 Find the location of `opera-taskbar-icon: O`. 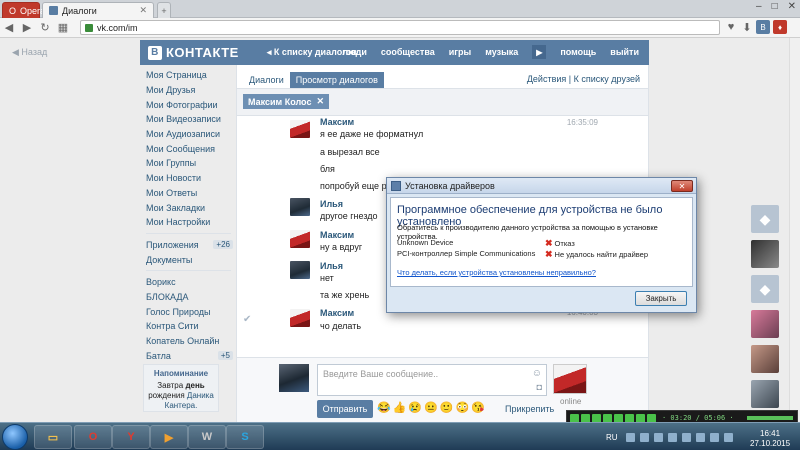

opera-taskbar-icon: O is located at coordinates (93, 437).